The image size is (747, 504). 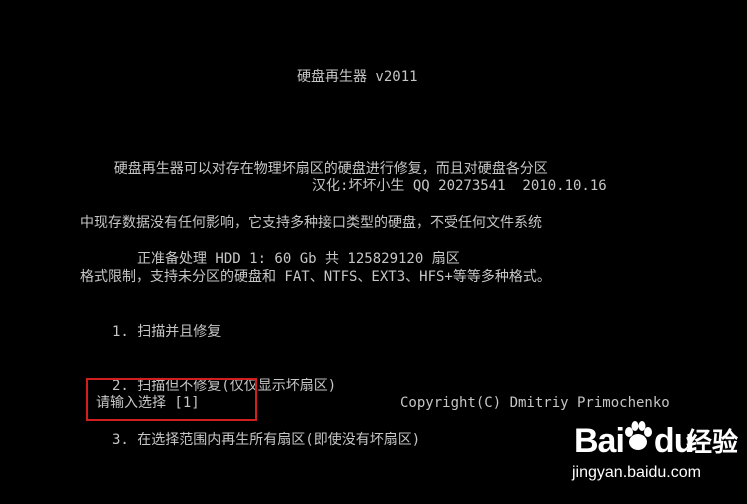 What do you see at coordinates (266, 332) in the screenshot?
I see `menu-option-1: 1. 扫描并且修复` at bounding box center [266, 332].